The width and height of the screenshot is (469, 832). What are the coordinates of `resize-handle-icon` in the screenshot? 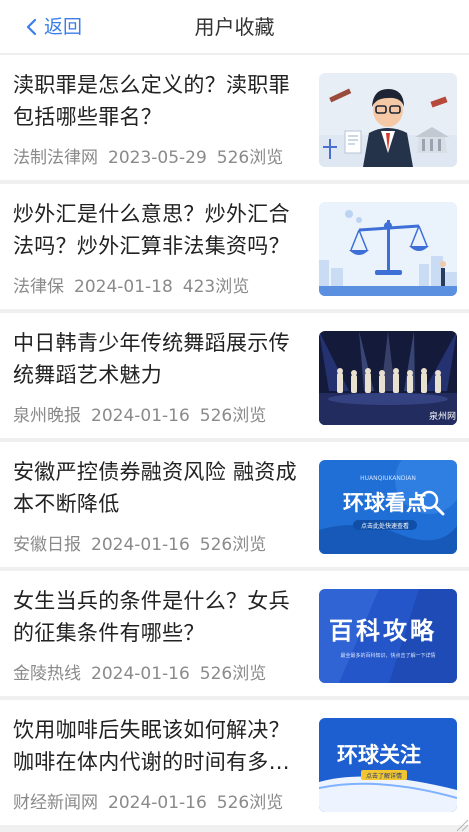 It's located at (462, 825).